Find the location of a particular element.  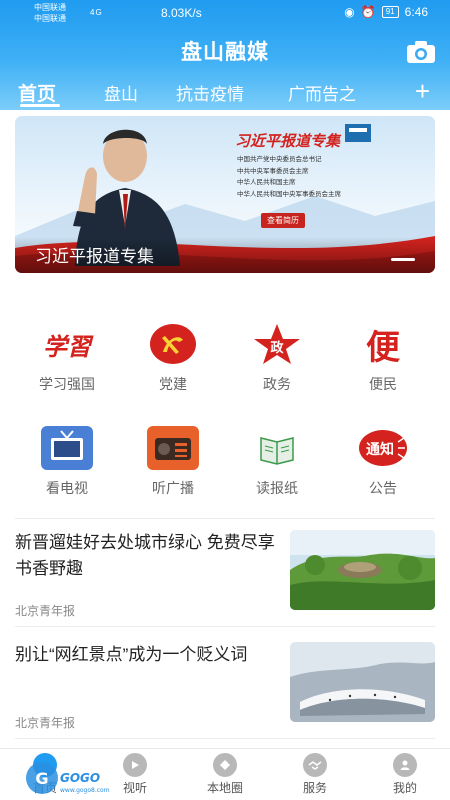

grid-label: 公告 is located at coordinates (383, 488).